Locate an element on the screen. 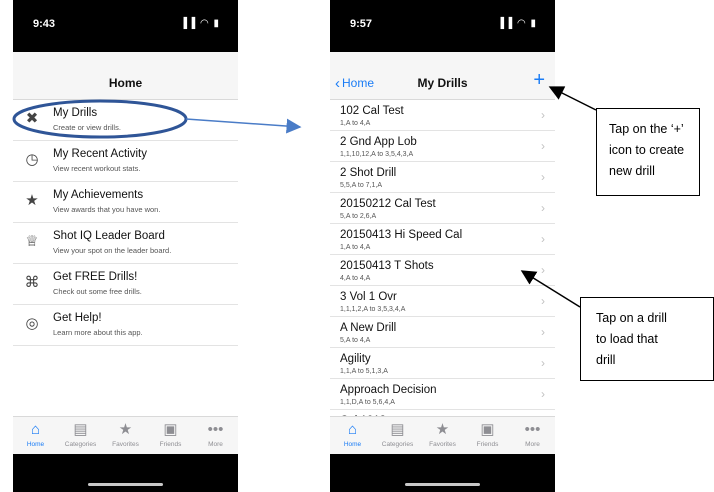 The height and width of the screenshot is (492, 714). menu-item-title: Shot IQ Leader Board is located at coordinates (109, 236).